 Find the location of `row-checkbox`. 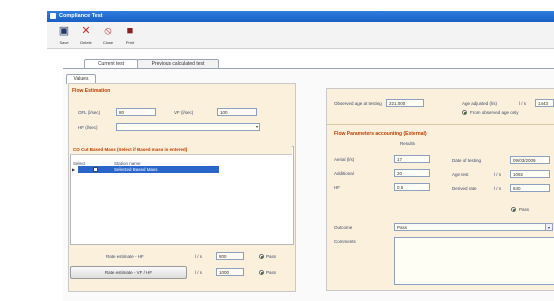

row-checkbox is located at coordinates (95, 169).